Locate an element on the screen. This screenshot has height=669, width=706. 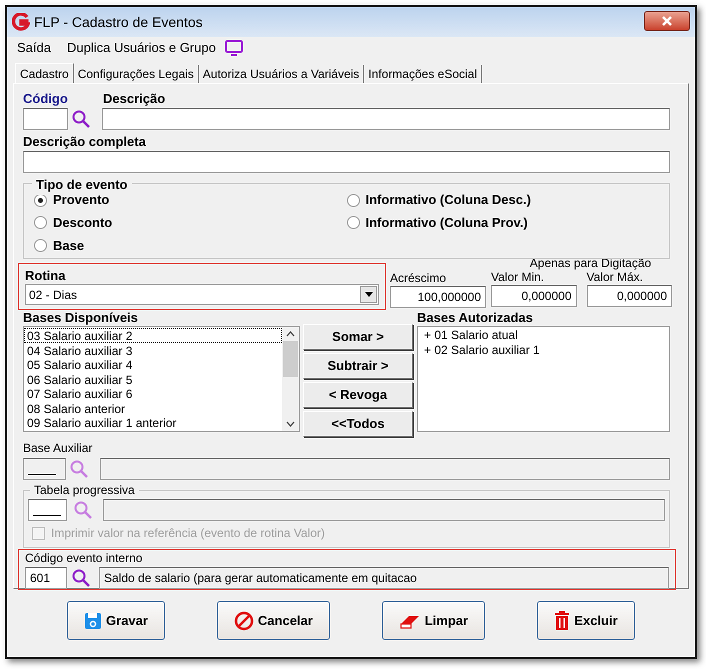
caret-icon is located at coordinates (368, 294).